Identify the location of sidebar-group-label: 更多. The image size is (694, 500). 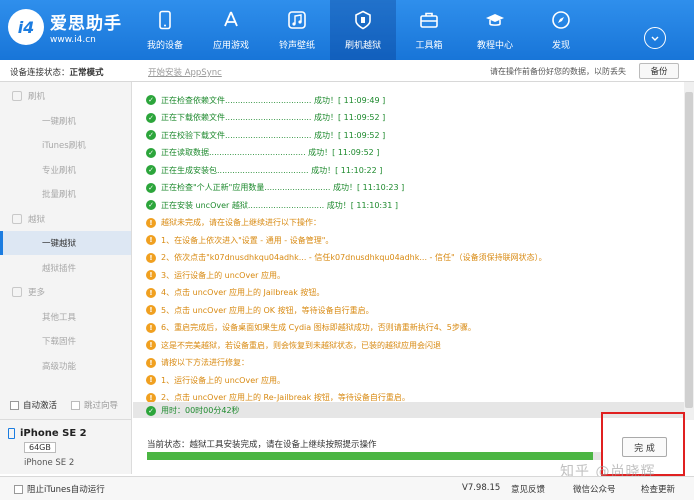
(37, 293).